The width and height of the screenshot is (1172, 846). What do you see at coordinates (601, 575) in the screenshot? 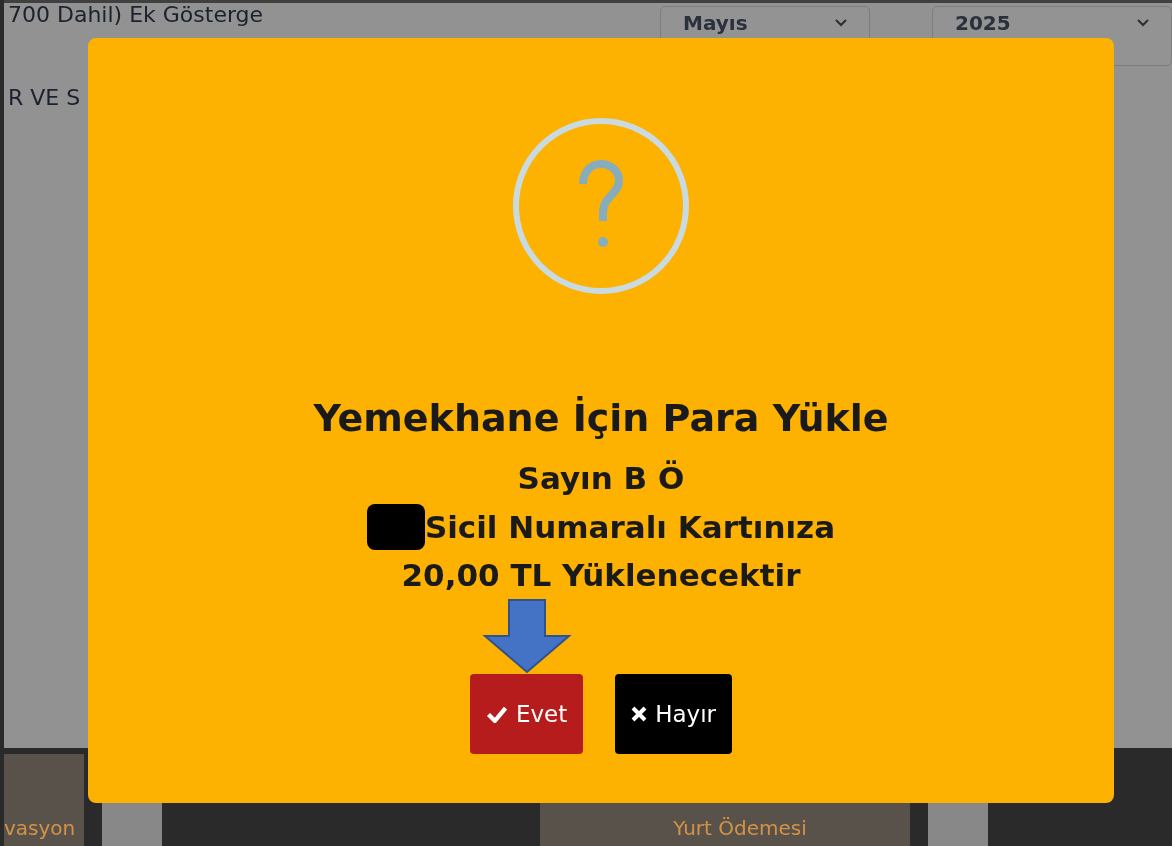
I see `dialog-text: 20,00 TL Yüklenecektir` at bounding box center [601, 575].